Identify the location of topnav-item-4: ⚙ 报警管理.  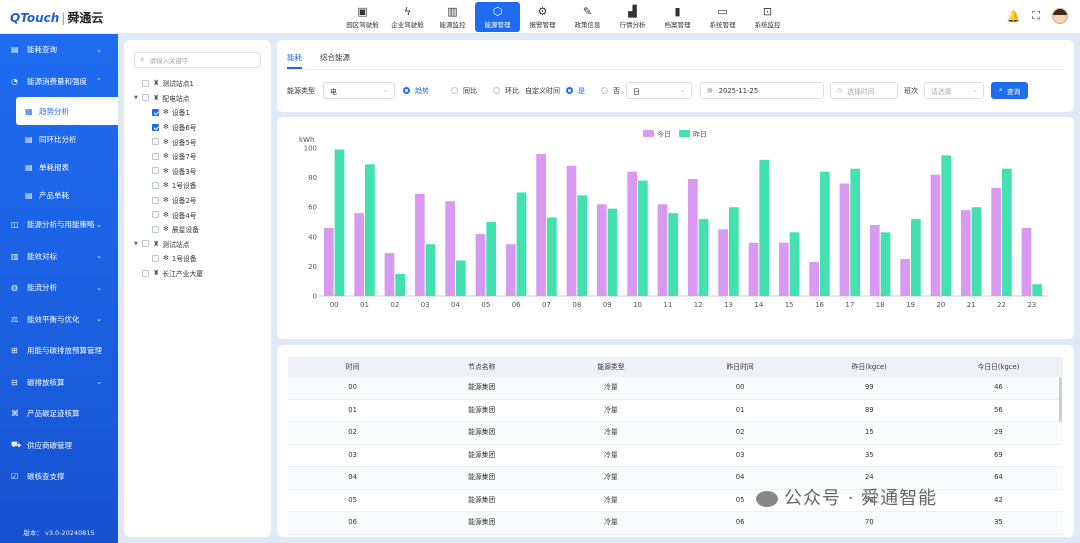
(542, 17).